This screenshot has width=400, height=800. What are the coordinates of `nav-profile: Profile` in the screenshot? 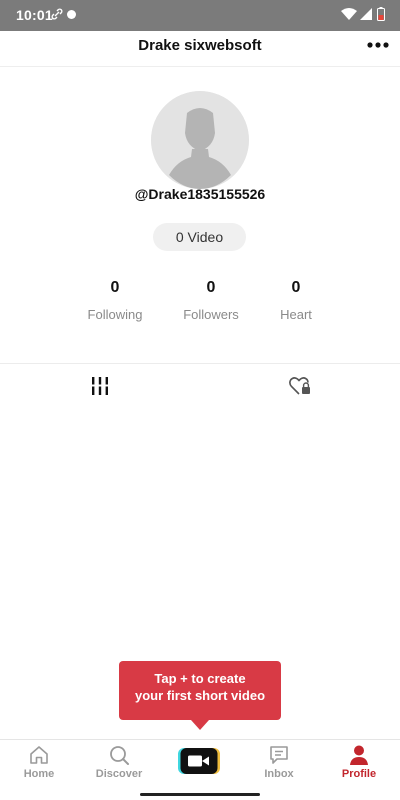 It's located at (359, 762).